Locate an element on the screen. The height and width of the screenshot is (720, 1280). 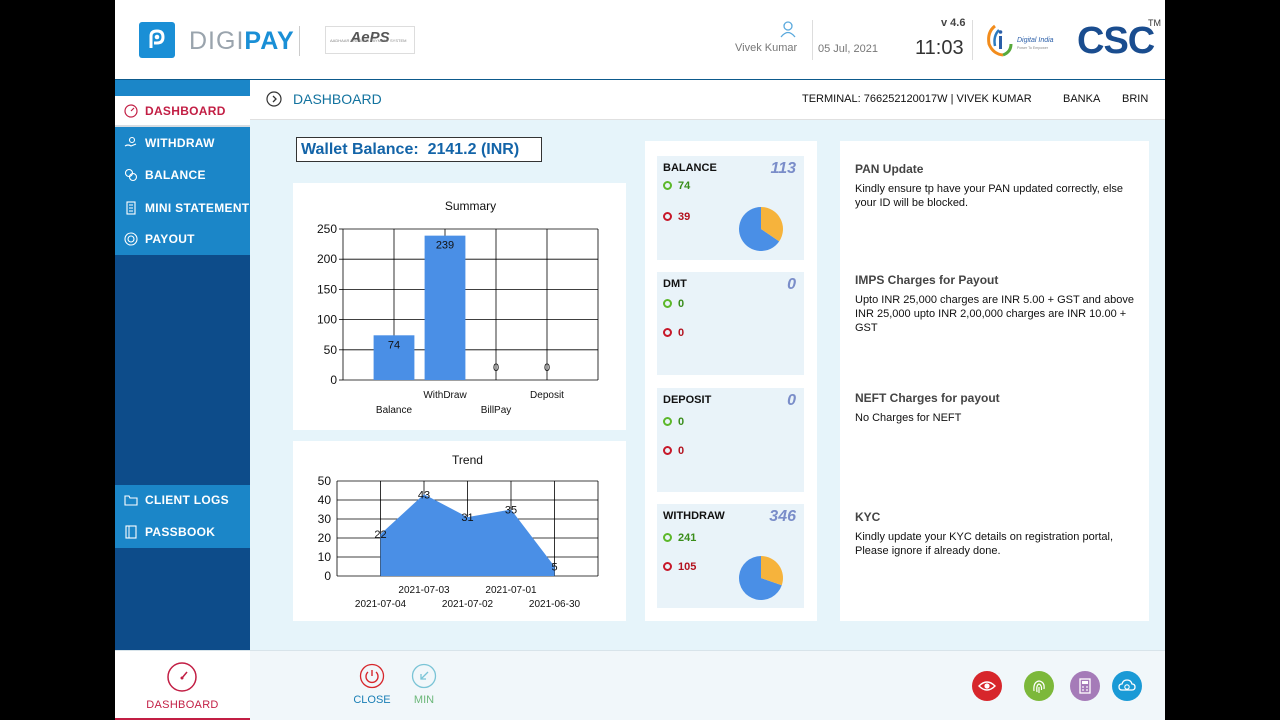
balance-pie-chart is located at coordinates (761, 229).